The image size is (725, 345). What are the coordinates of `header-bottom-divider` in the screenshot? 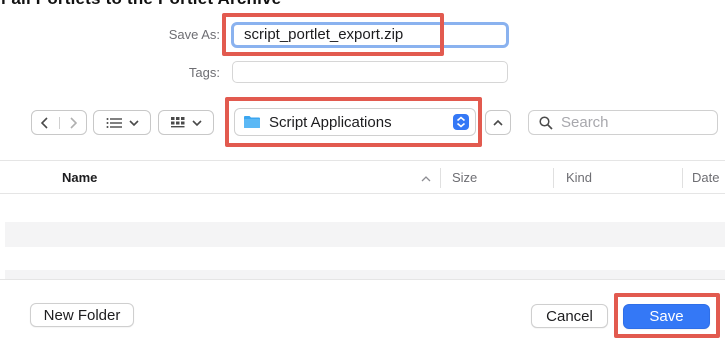 It's located at (362, 193).